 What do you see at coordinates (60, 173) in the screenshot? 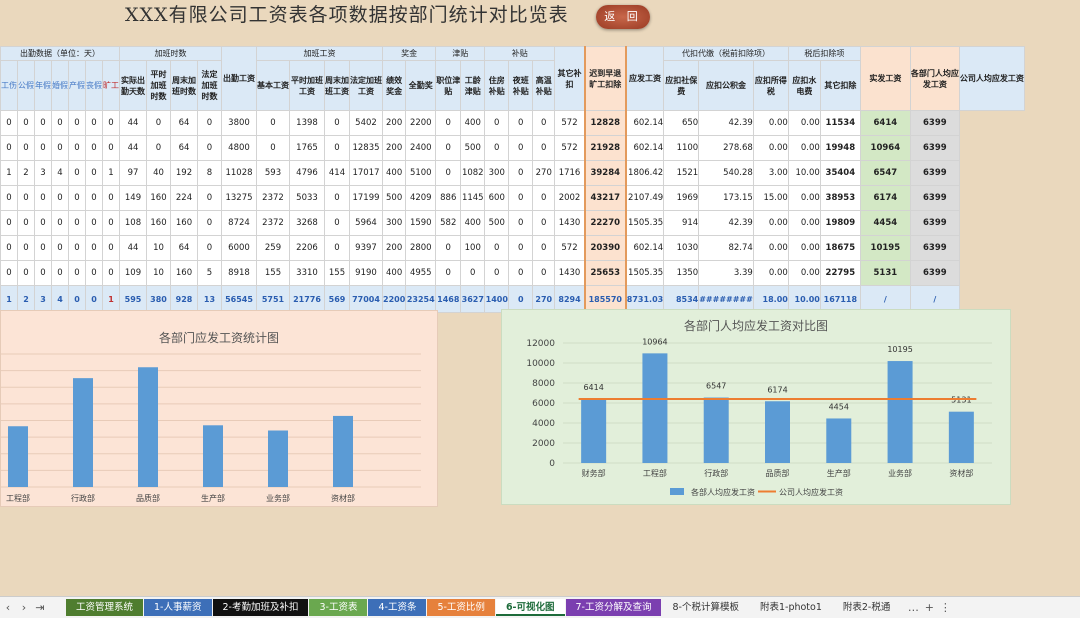
I see `table-cell: 4` at bounding box center [60, 173].